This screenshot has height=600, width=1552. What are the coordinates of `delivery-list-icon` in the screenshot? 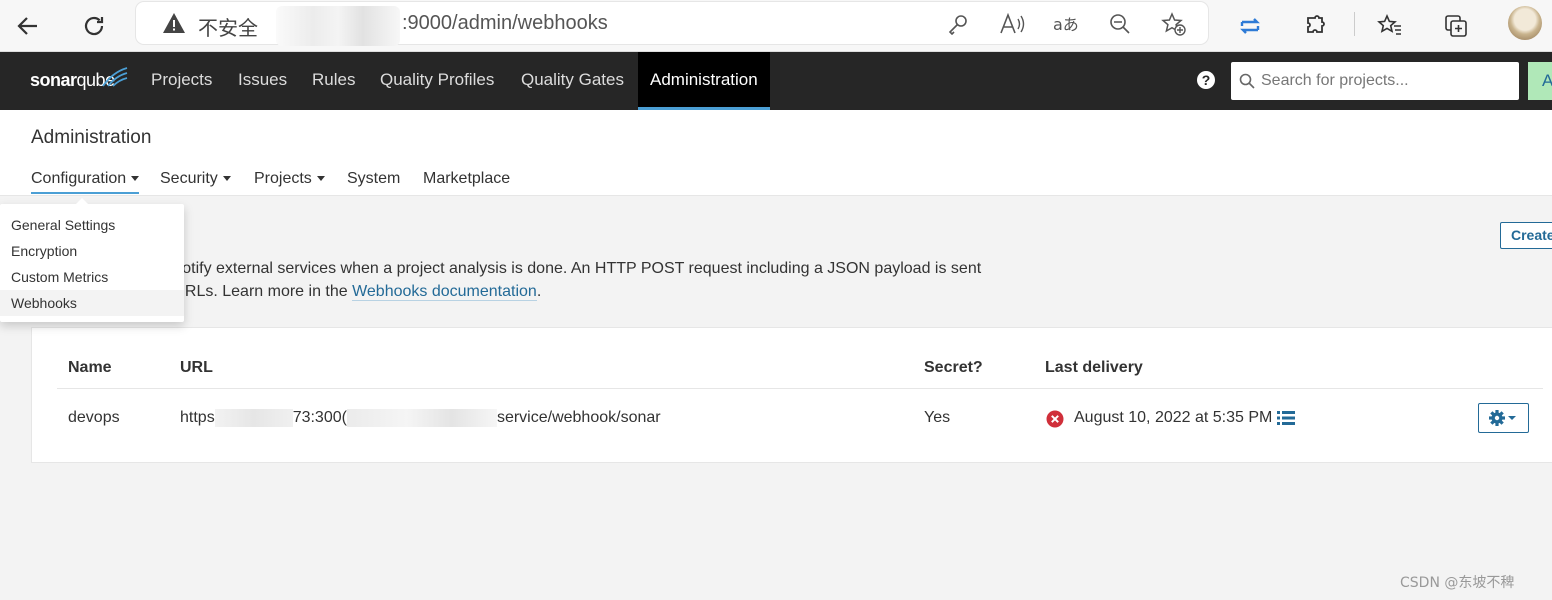 It's located at (1286, 418).